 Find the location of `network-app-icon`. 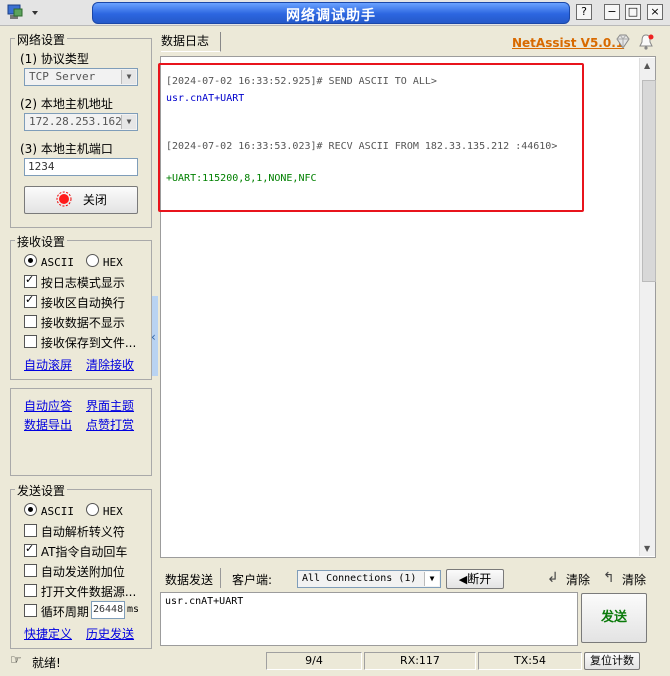

network-app-icon is located at coordinates (22, 11).